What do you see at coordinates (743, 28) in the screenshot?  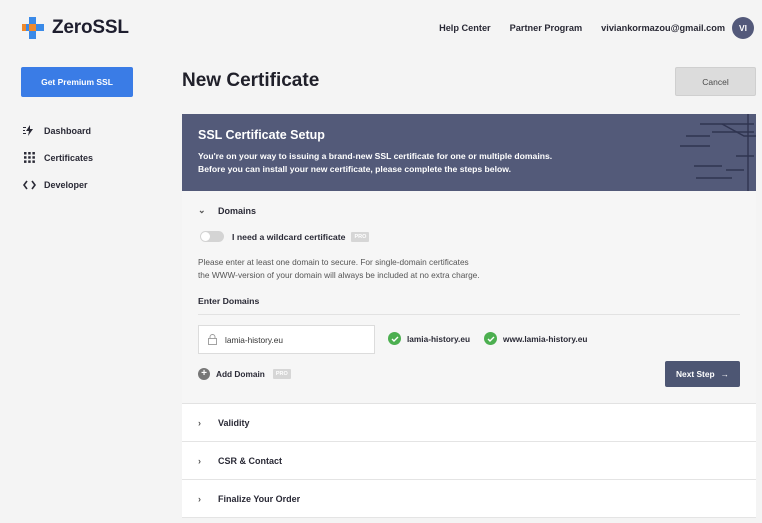 I see `avatar: VI` at bounding box center [743, 28].